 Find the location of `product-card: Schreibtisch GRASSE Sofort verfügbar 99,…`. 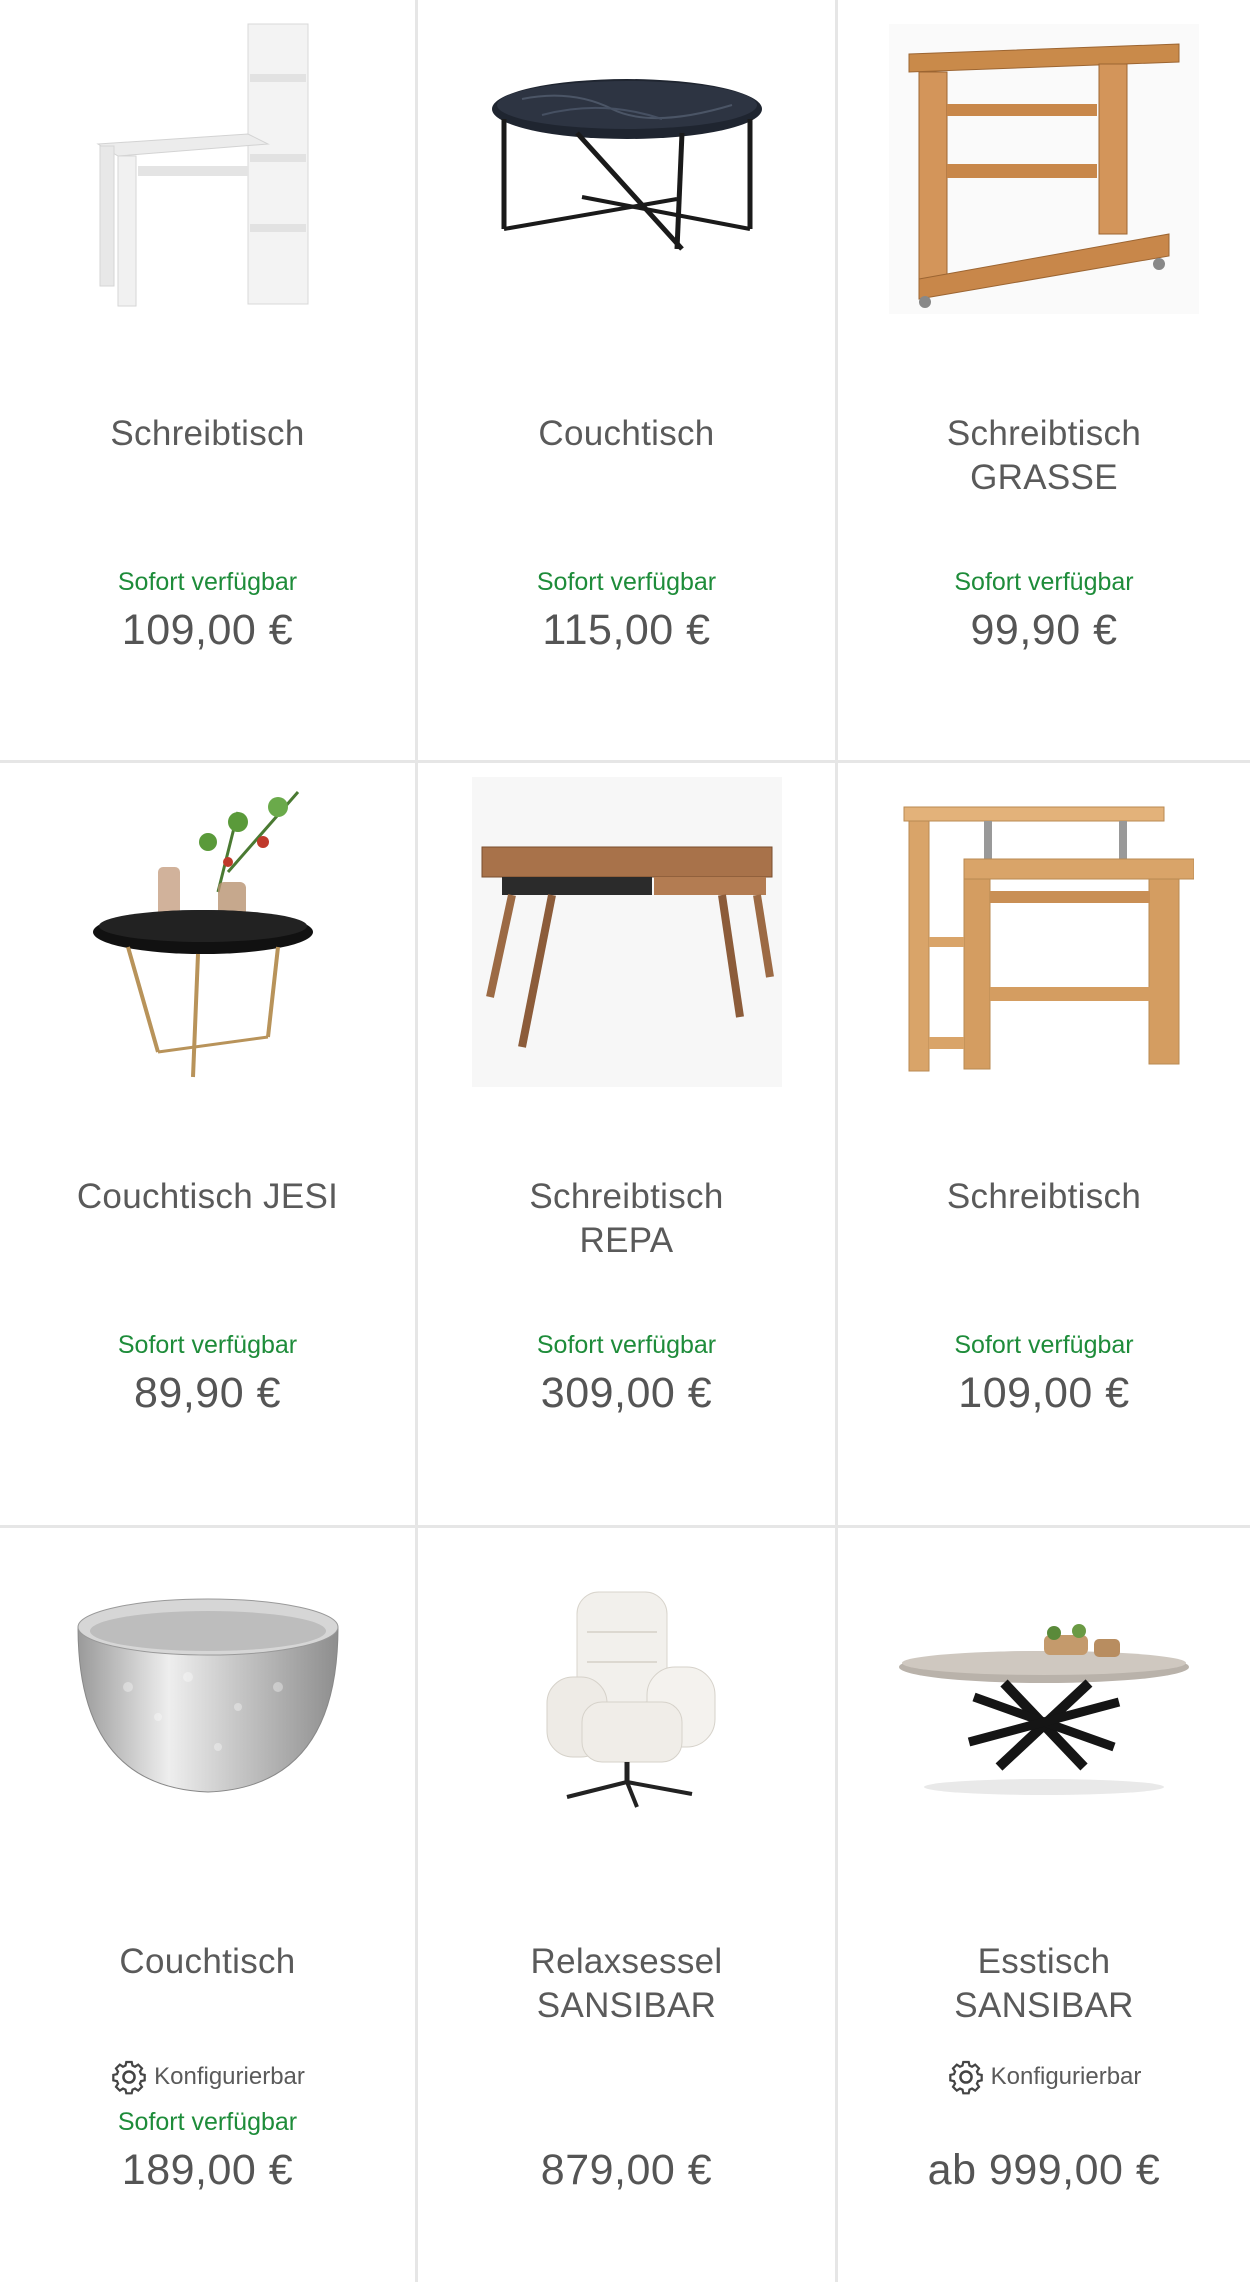

product-card: Schreibtisch GRASSE Sofort verfügbar 99,… is located at coordinates (1044, 381).